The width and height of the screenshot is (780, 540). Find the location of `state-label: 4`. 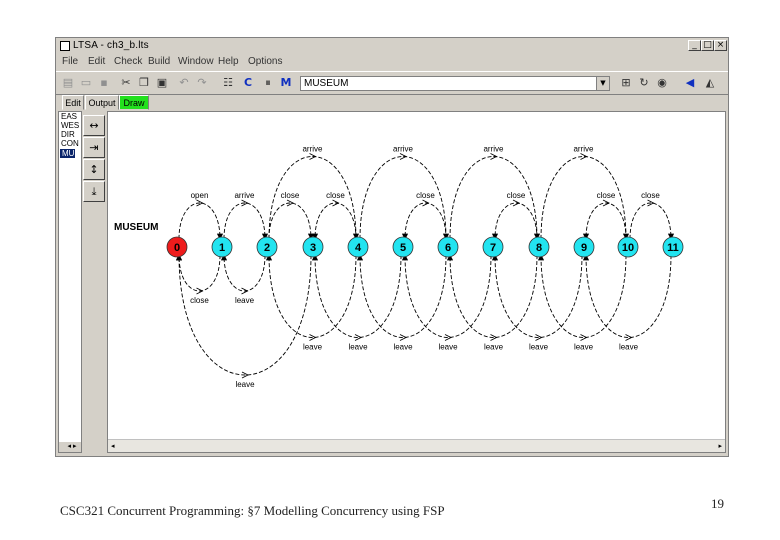

state-label: 4 is located at coordinates (358, 248).